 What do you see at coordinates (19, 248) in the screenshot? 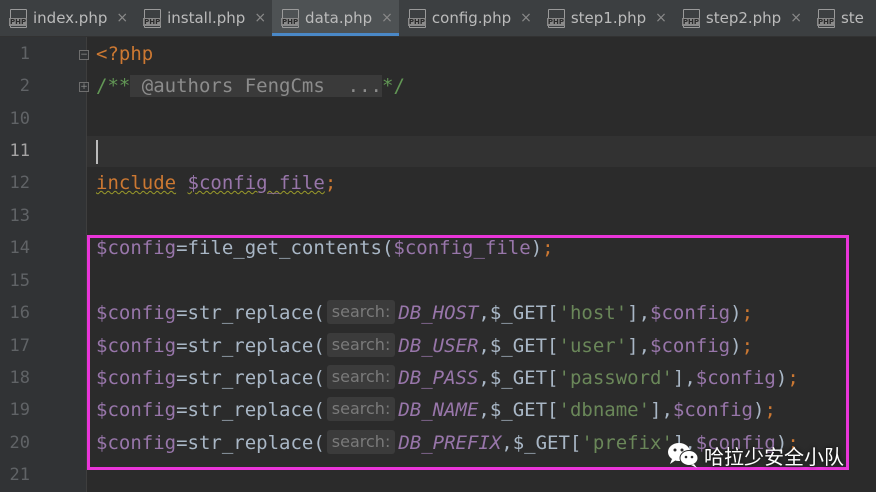
I see `line-number: 14` at bounding box center [19, 248].